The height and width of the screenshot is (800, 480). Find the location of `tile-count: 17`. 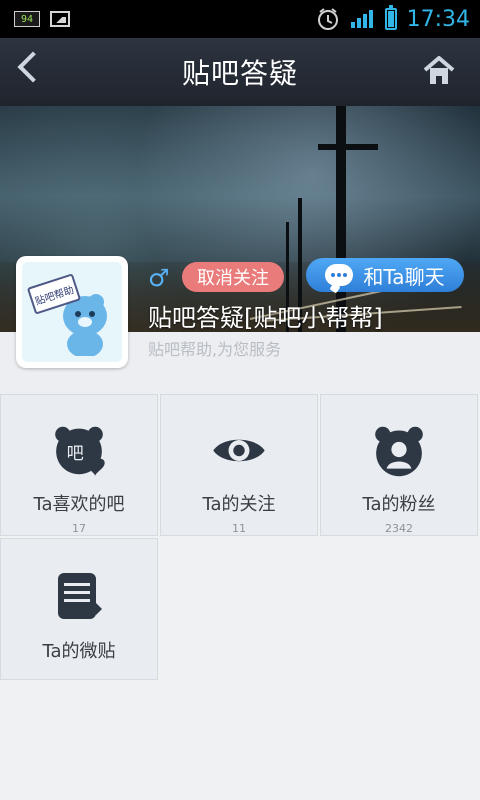

tile-count: 17 is located at coordinates (79, 528).